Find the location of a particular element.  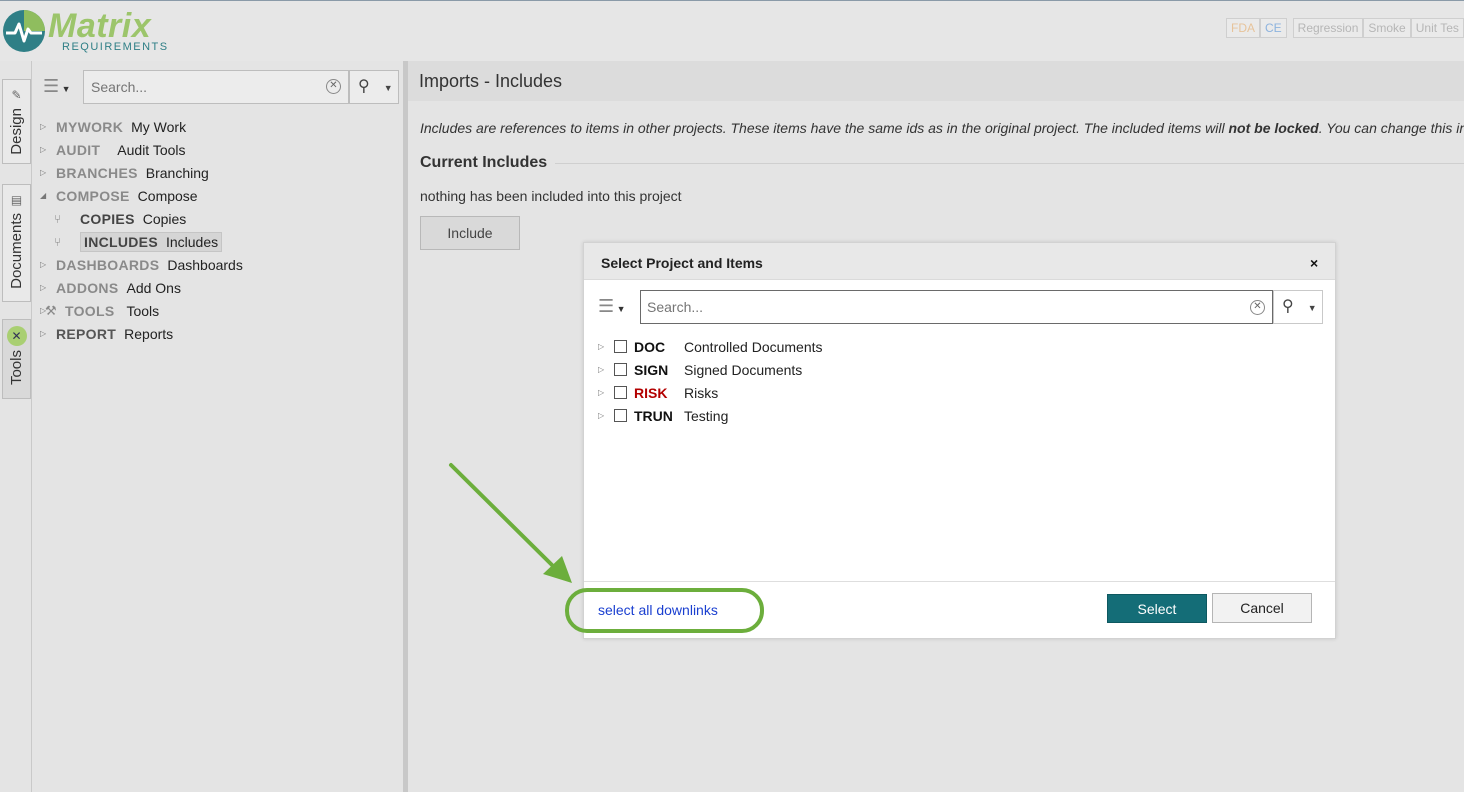

tree-item-compose: ◢ COMPOSE Compose is located at coordinates (141, 195).